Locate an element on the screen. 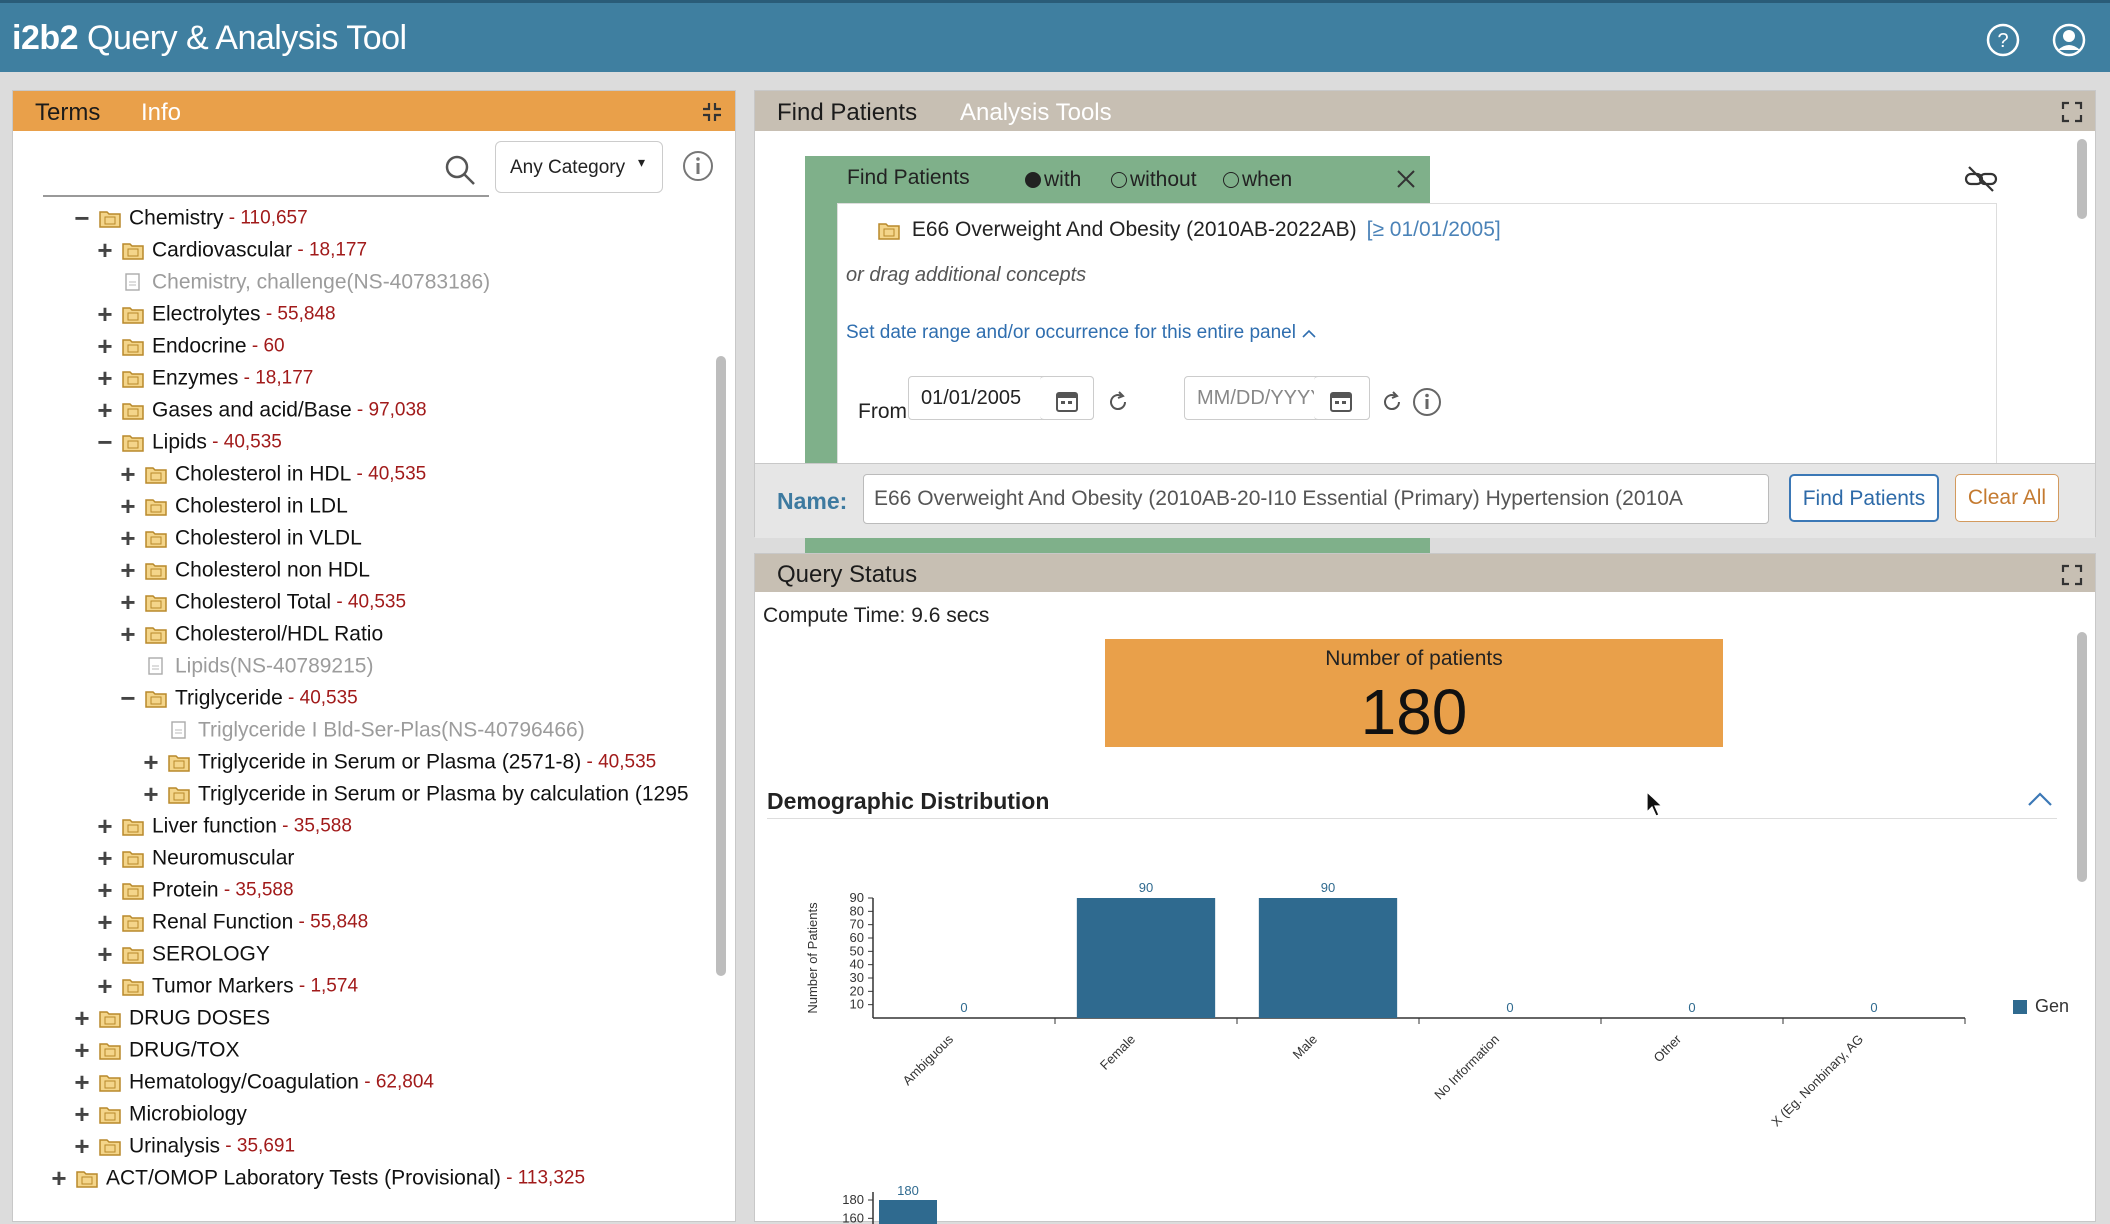 The width and height of the screenshot is (2110, 1224). tree-item: +DRUG DOSES is located at coordinates (170, 1018).